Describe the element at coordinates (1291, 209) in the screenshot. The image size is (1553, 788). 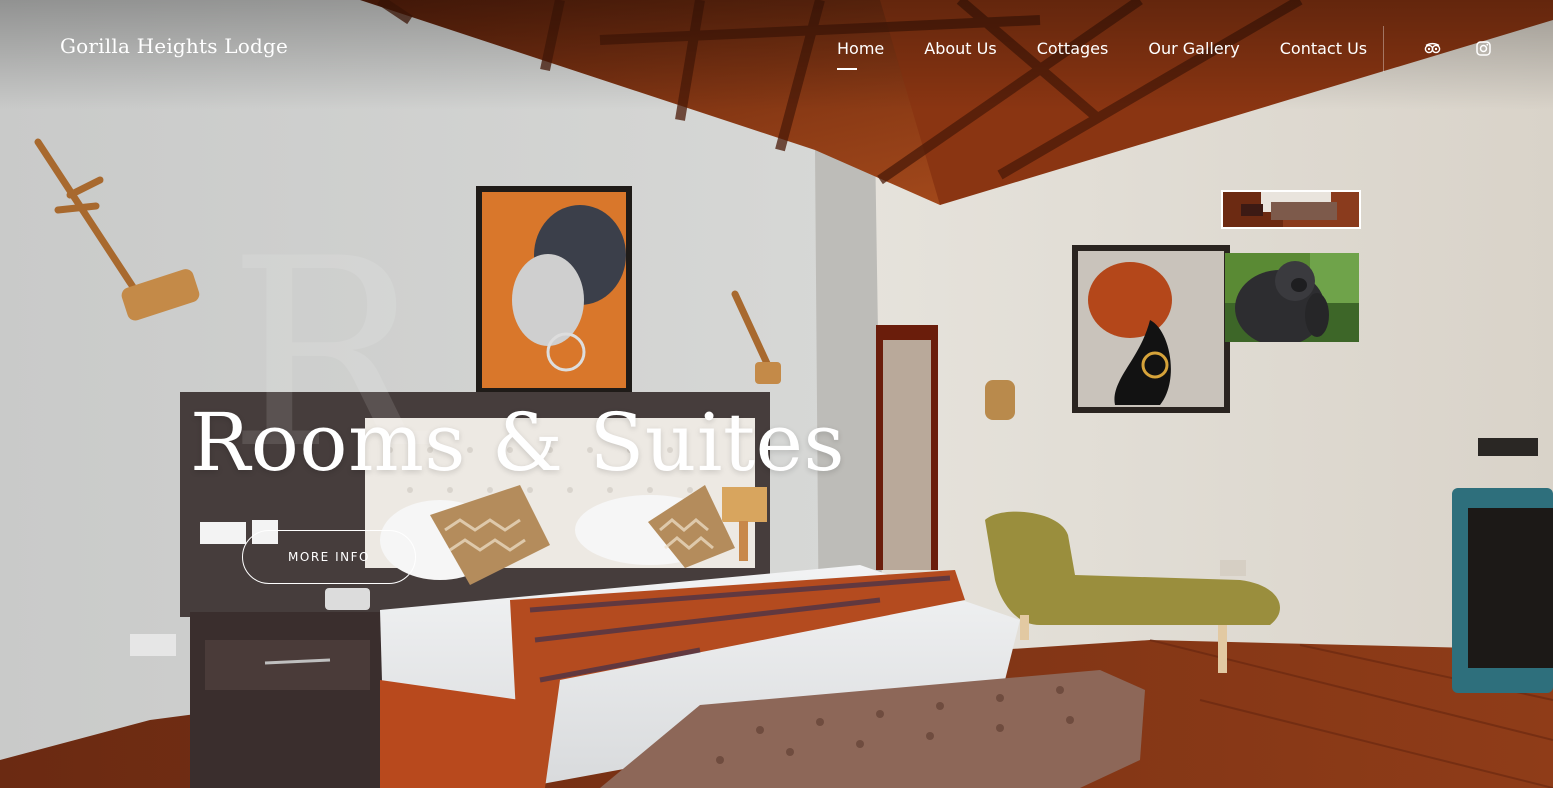
I see `bedroom-thumbnail` at that location.